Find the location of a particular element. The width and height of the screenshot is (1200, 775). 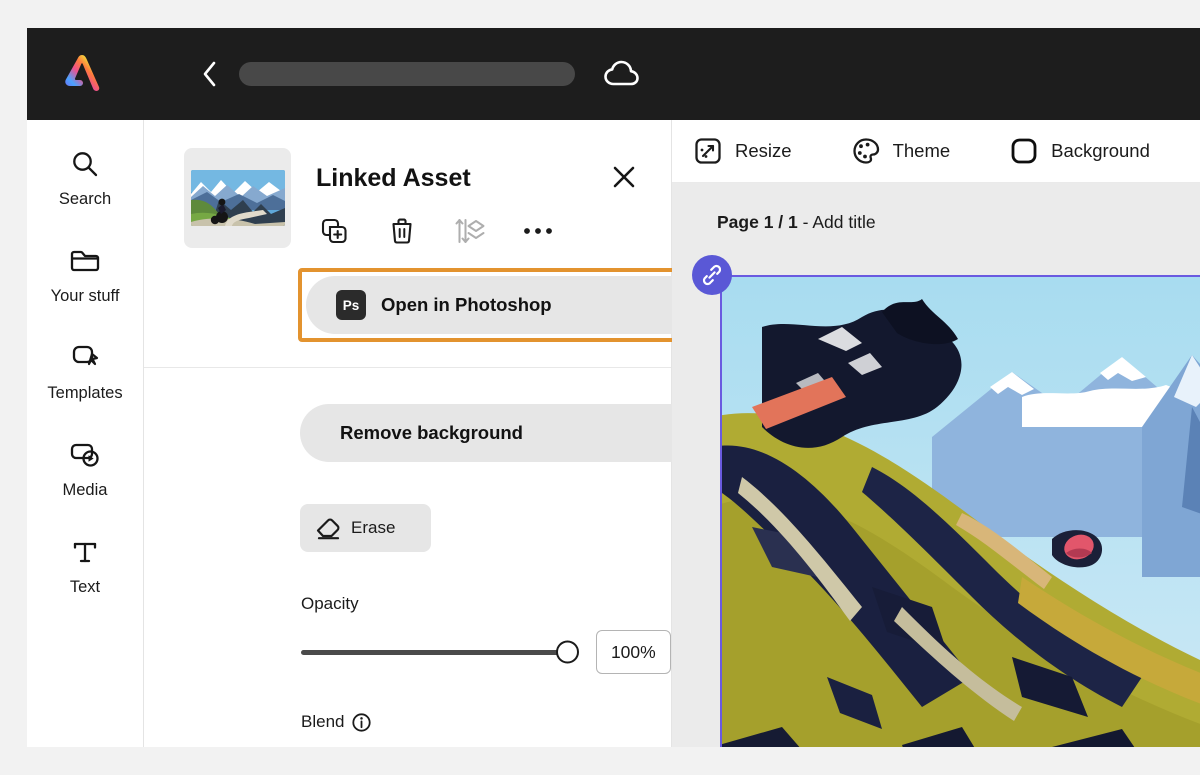

eraser-icon is located at coordinates (328, 528).